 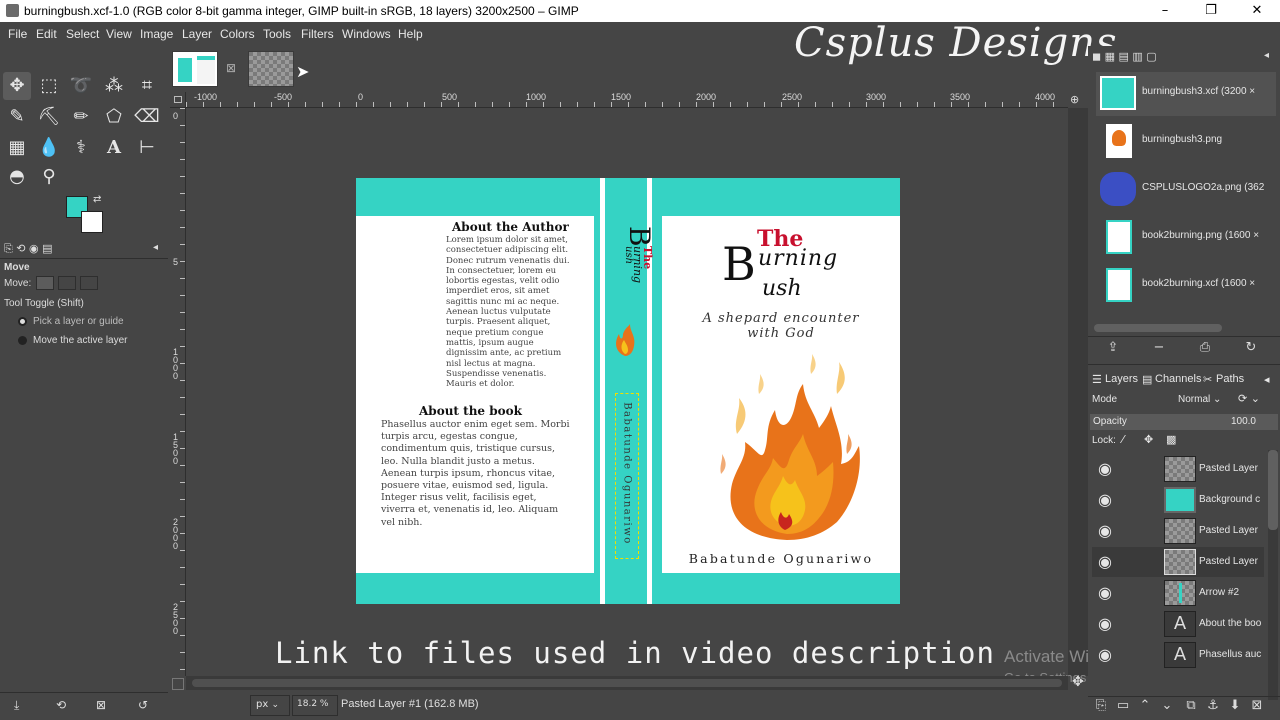 I want to click on dock-layers-menu-icon: ◂, so click(x=1267, y=379).